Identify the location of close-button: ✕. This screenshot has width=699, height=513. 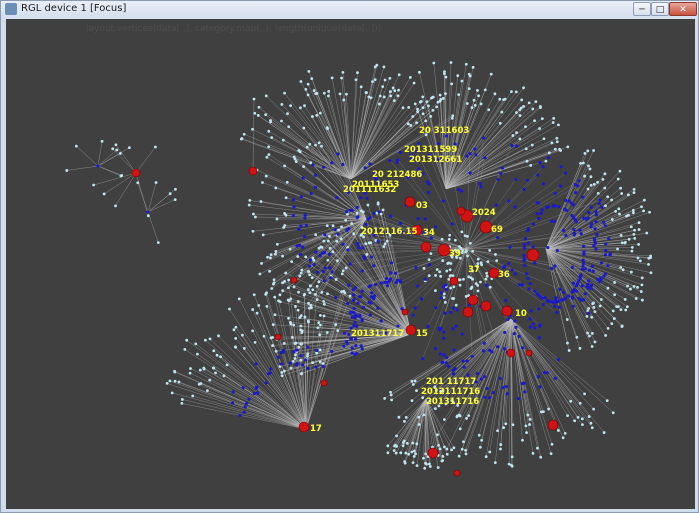
(683, 9).